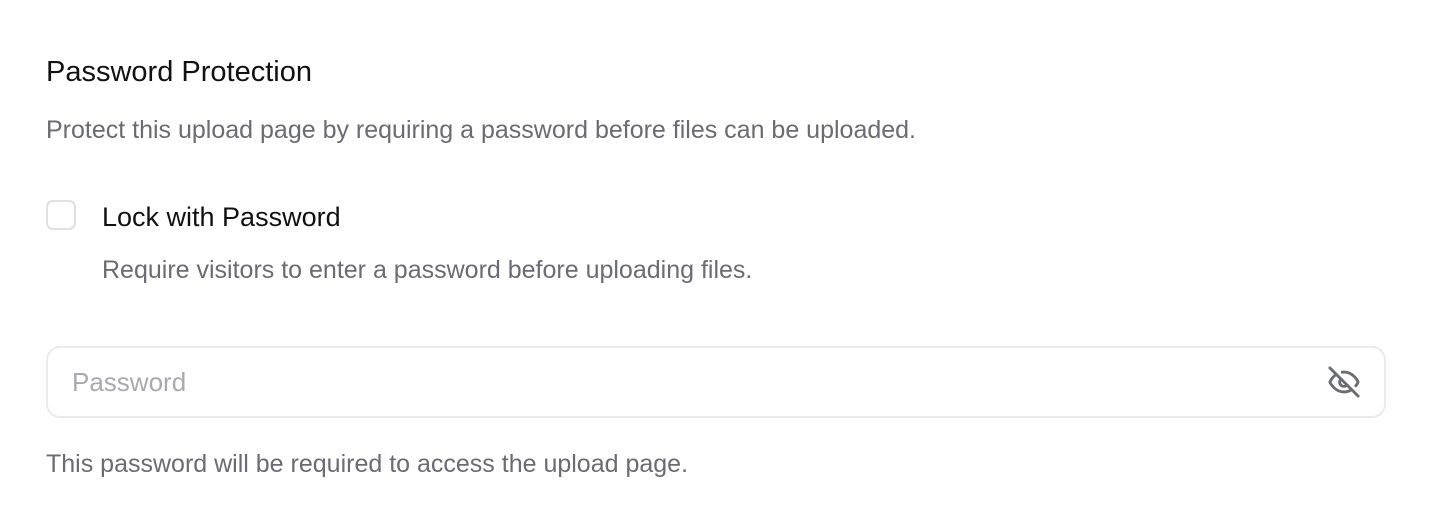 The width and height of the screenshot is (1430, 532). What do you see at coordinates (179, 72) in the screenshot?
I see `section-title: Password Protection` at bounding box center [179, 72].